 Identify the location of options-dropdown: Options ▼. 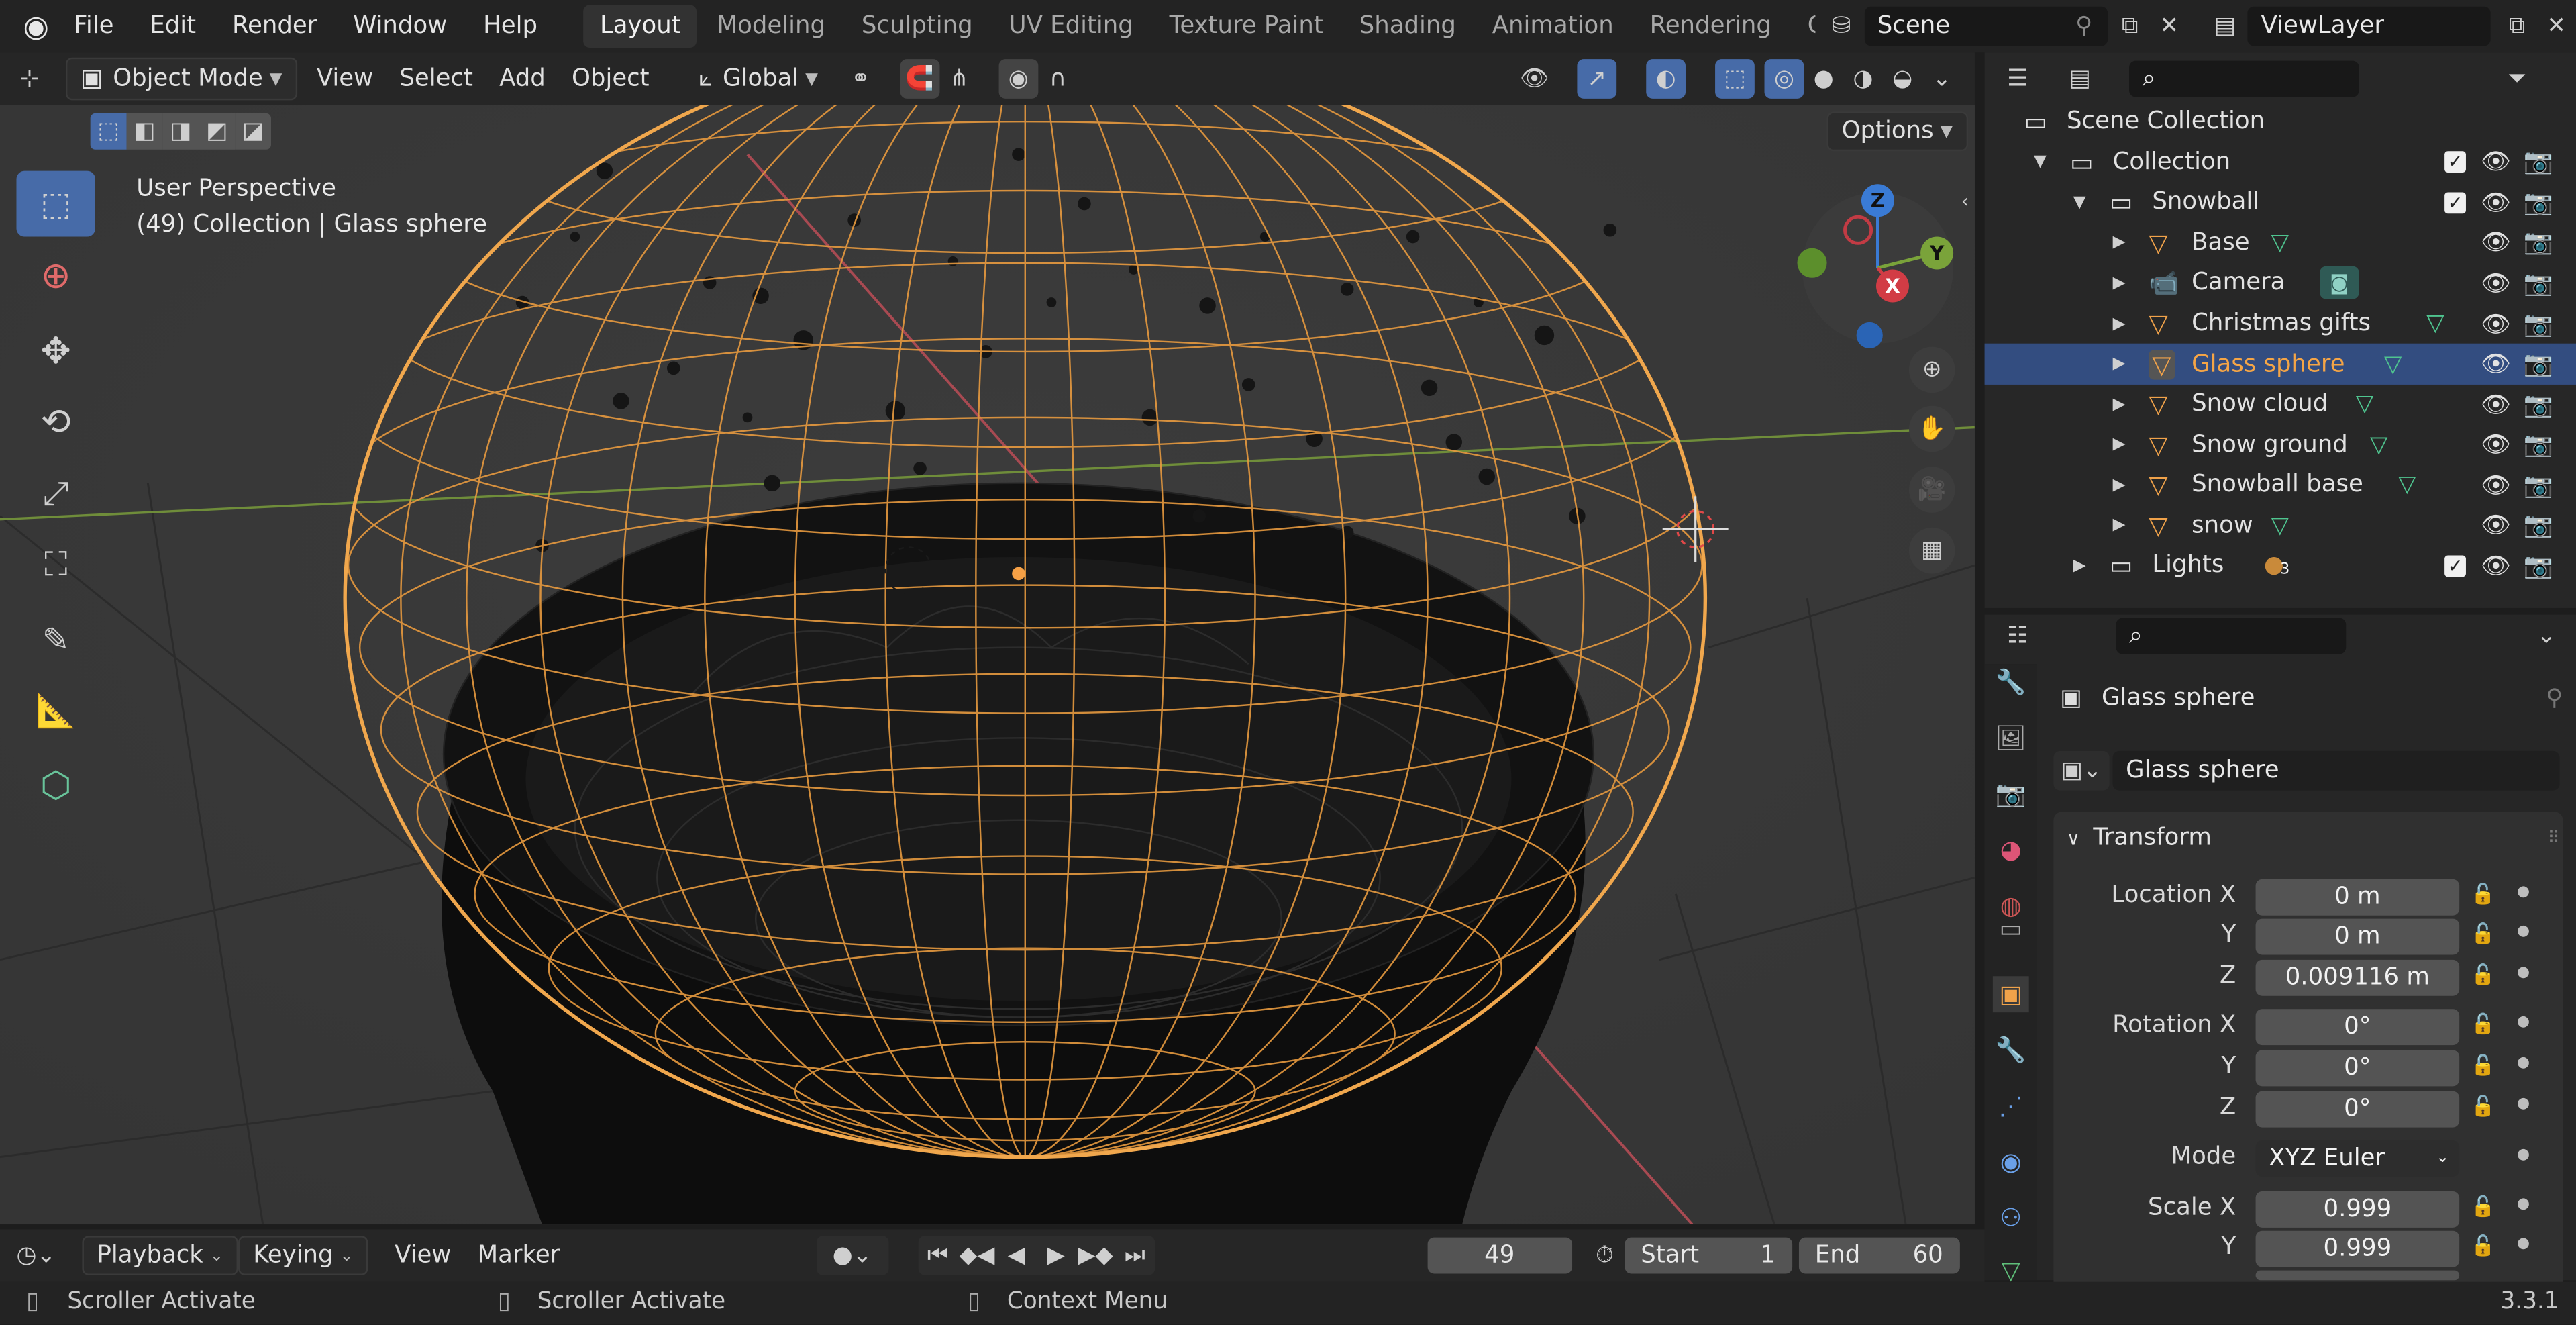
(1897, 131).